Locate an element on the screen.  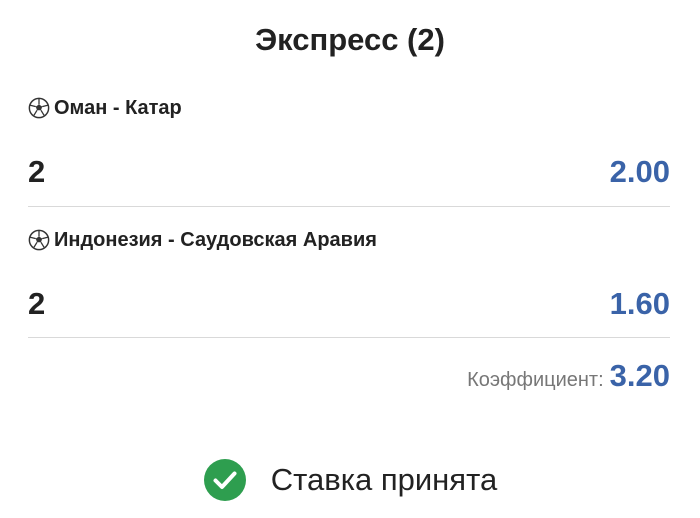
match-name: Оман - Катар is located at coordinates (118, 107).